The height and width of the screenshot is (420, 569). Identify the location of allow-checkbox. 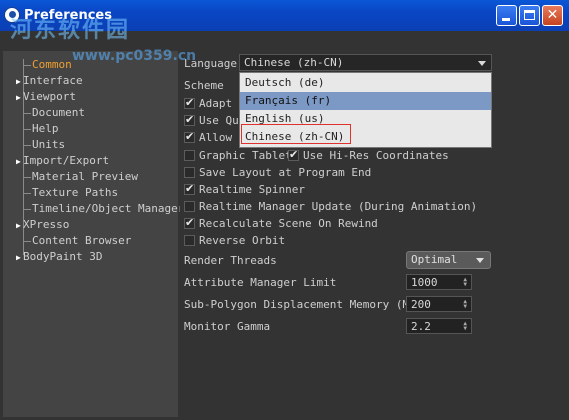
(189, 136).